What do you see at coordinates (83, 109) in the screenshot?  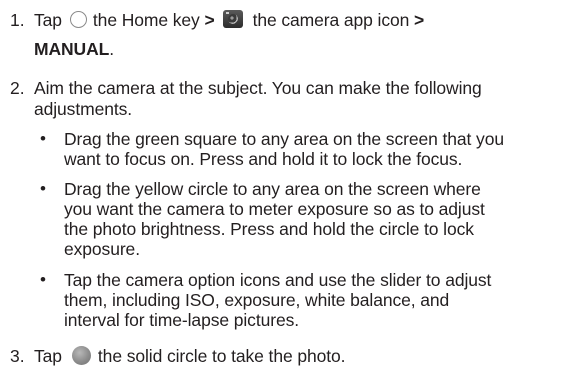 I see `step-2-line-2: adjustments.` at bounding box center [83, 109].